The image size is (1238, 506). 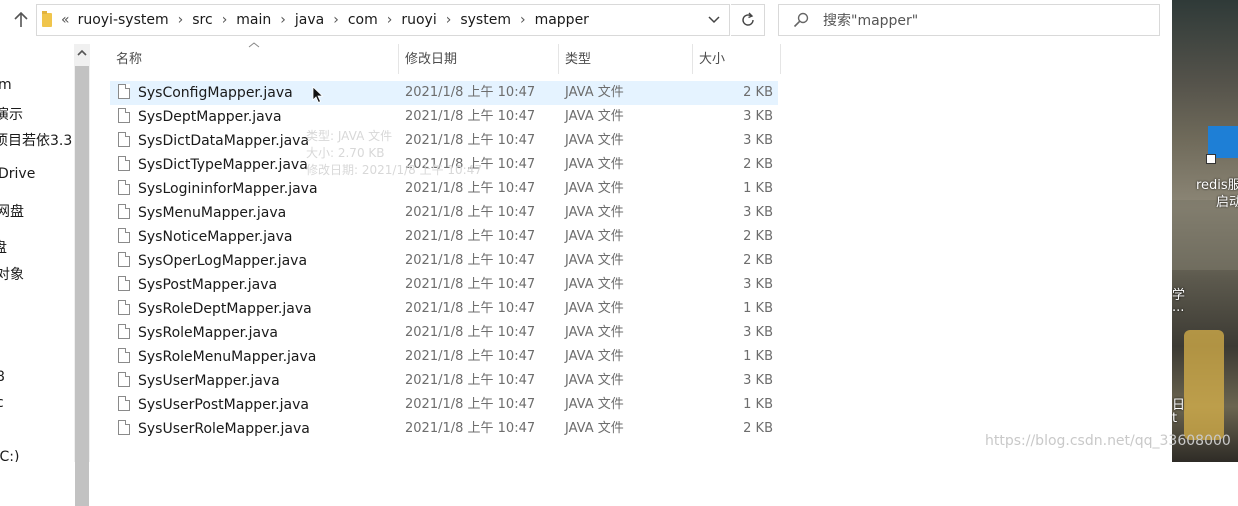 I want to click on nav-item: (C:), so click(x=9, y=455).